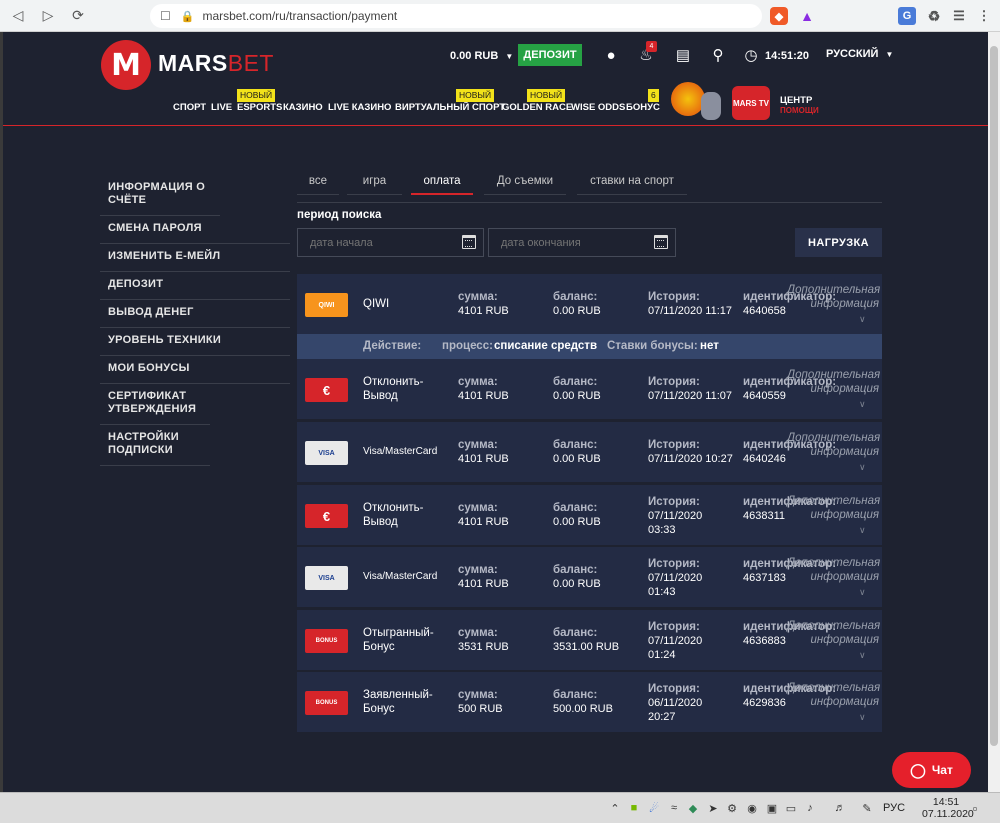 Image resolution: width=1000 pixels, height=823 pixels. What do you see at coordinates (994, 396) in the screenshot?
I see `scrollbar-thumb` at bounding box center [994, 396].